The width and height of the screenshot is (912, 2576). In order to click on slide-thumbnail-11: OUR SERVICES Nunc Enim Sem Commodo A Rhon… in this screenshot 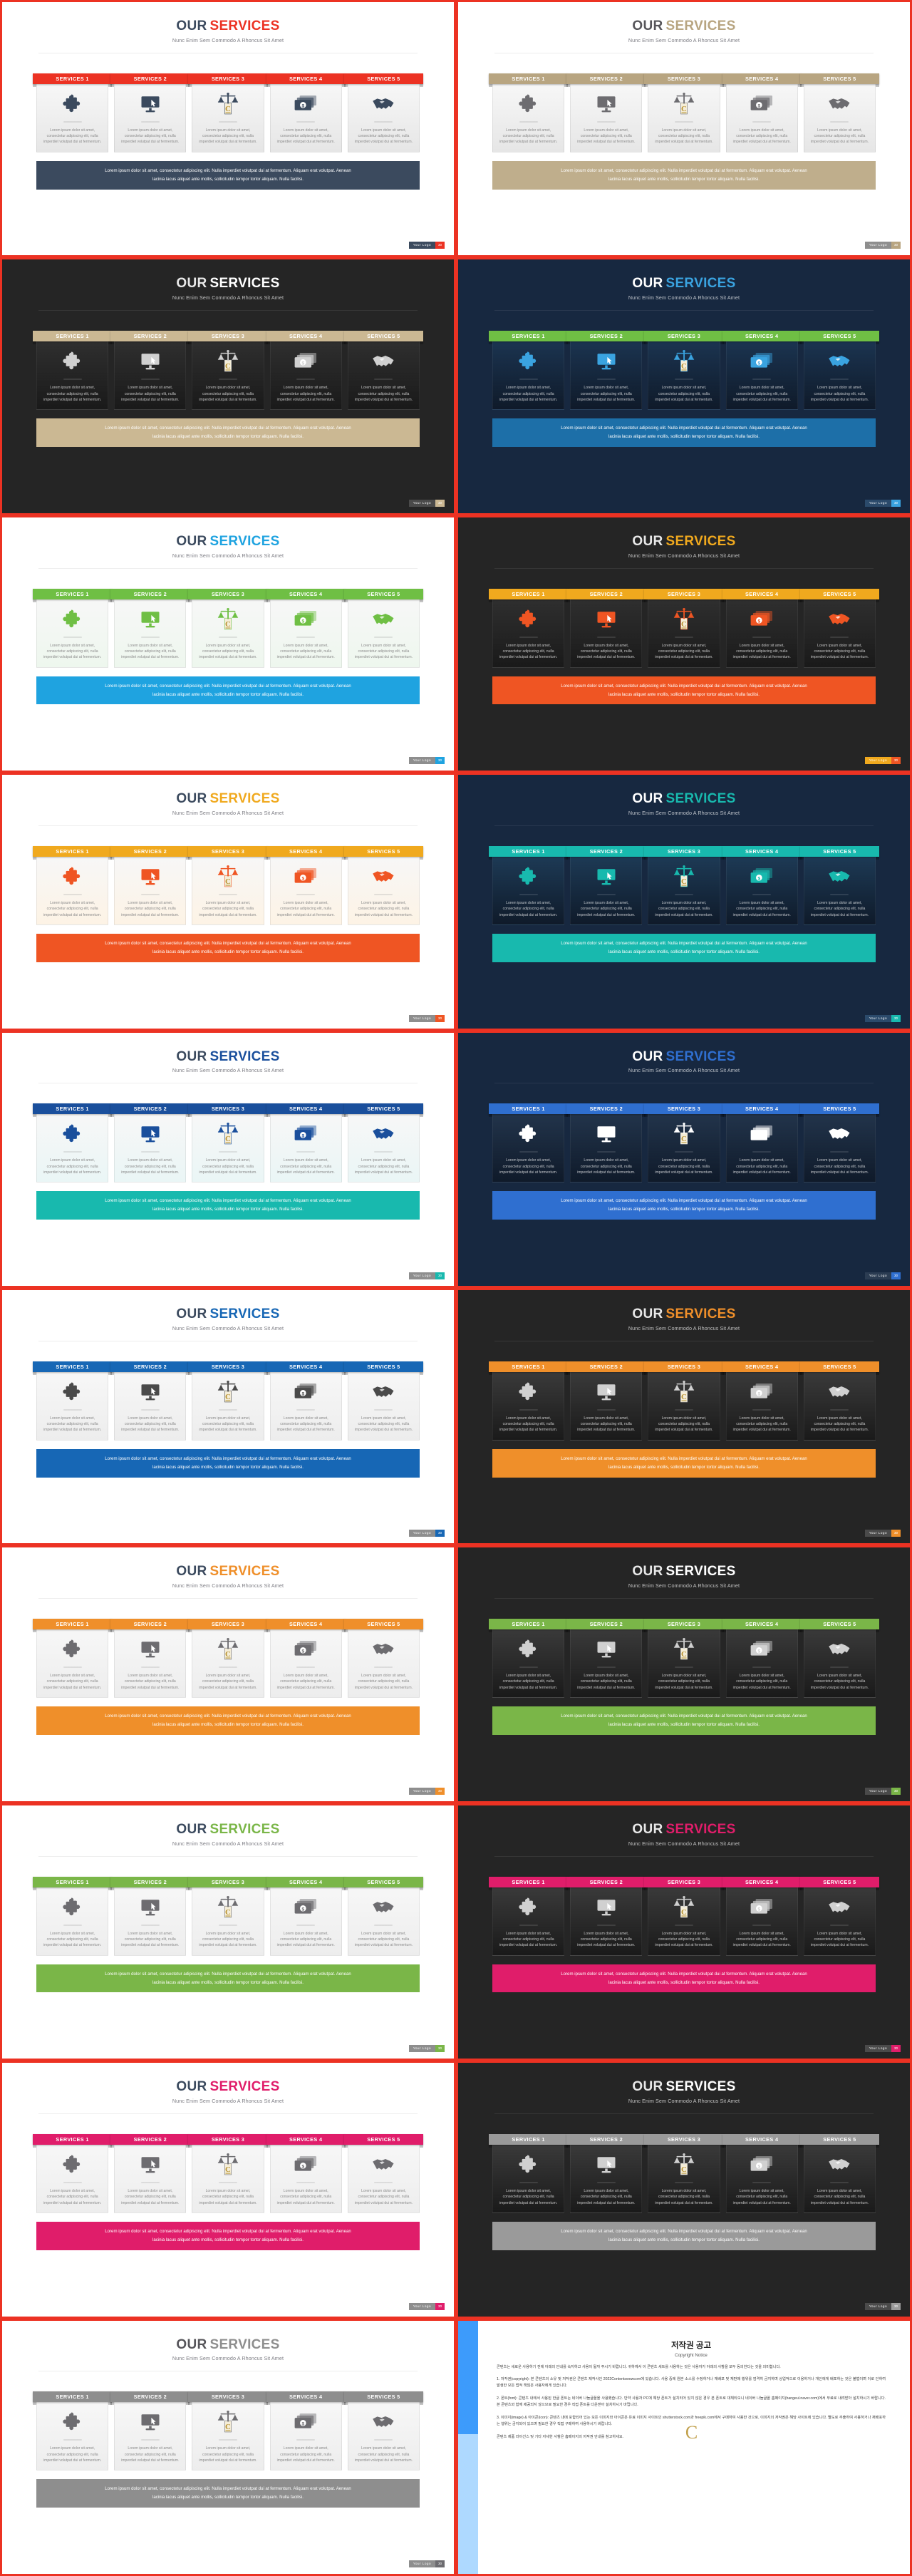, I will do `click(228, 1416)`.